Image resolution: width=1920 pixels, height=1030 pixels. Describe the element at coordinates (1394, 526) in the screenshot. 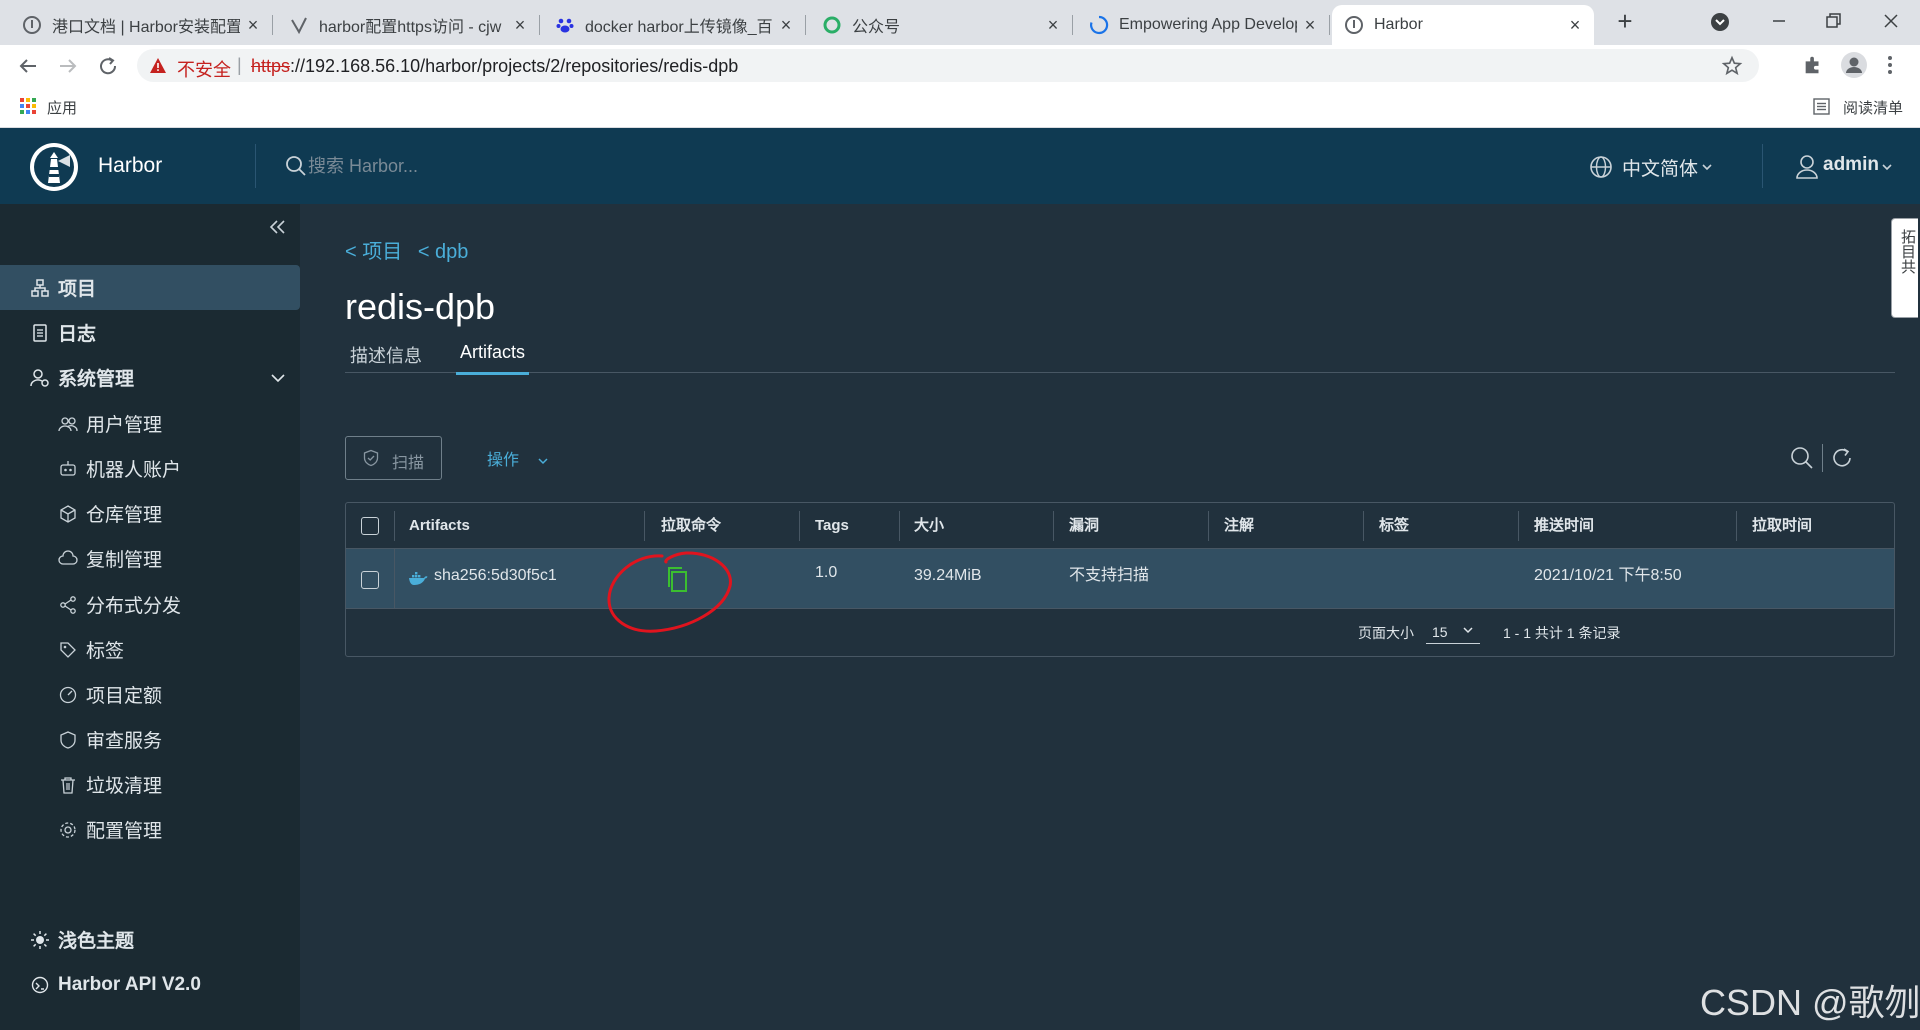

I see `column-header-labels: 标签` at that location.